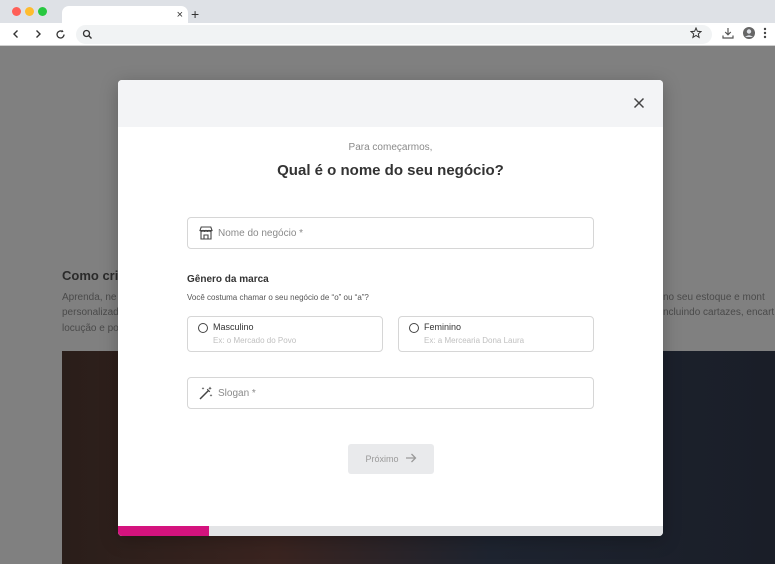 This screenshot has width=775, height=564. I want to click on radio-hint: Ex: a Mercearia Dona Laura, so click(474, 340).